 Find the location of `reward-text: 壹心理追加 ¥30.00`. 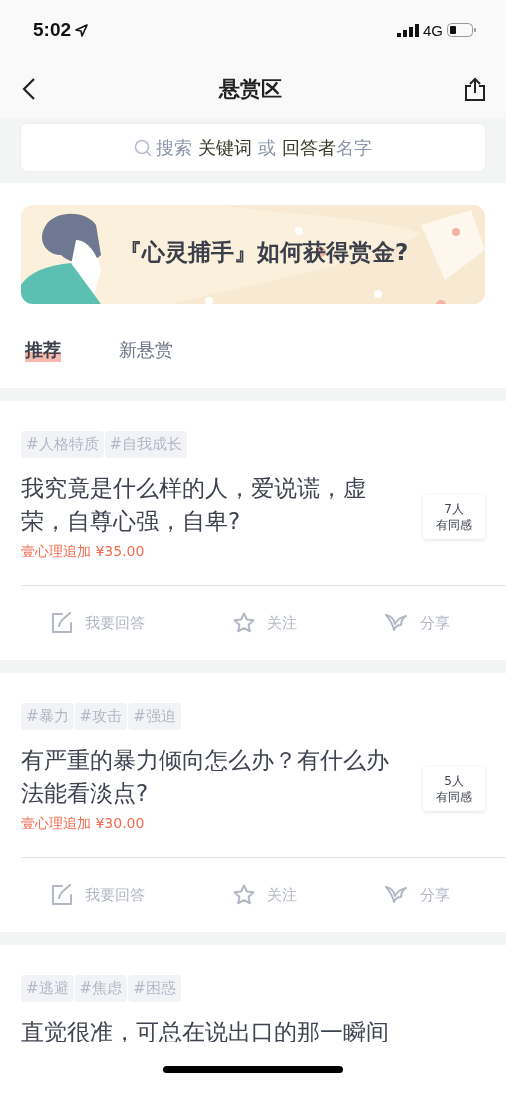

reward-text: 壹心理追加 ¥30.00 is located at coordinates (83, 824).